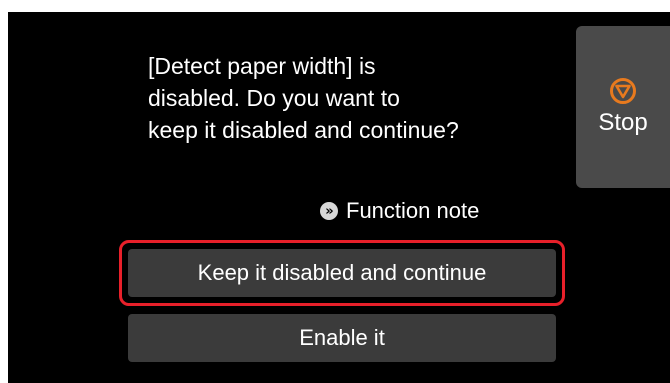 This screenshot has height=383, width=670. I want to click on stop-label: Stop, so click(623, 122).